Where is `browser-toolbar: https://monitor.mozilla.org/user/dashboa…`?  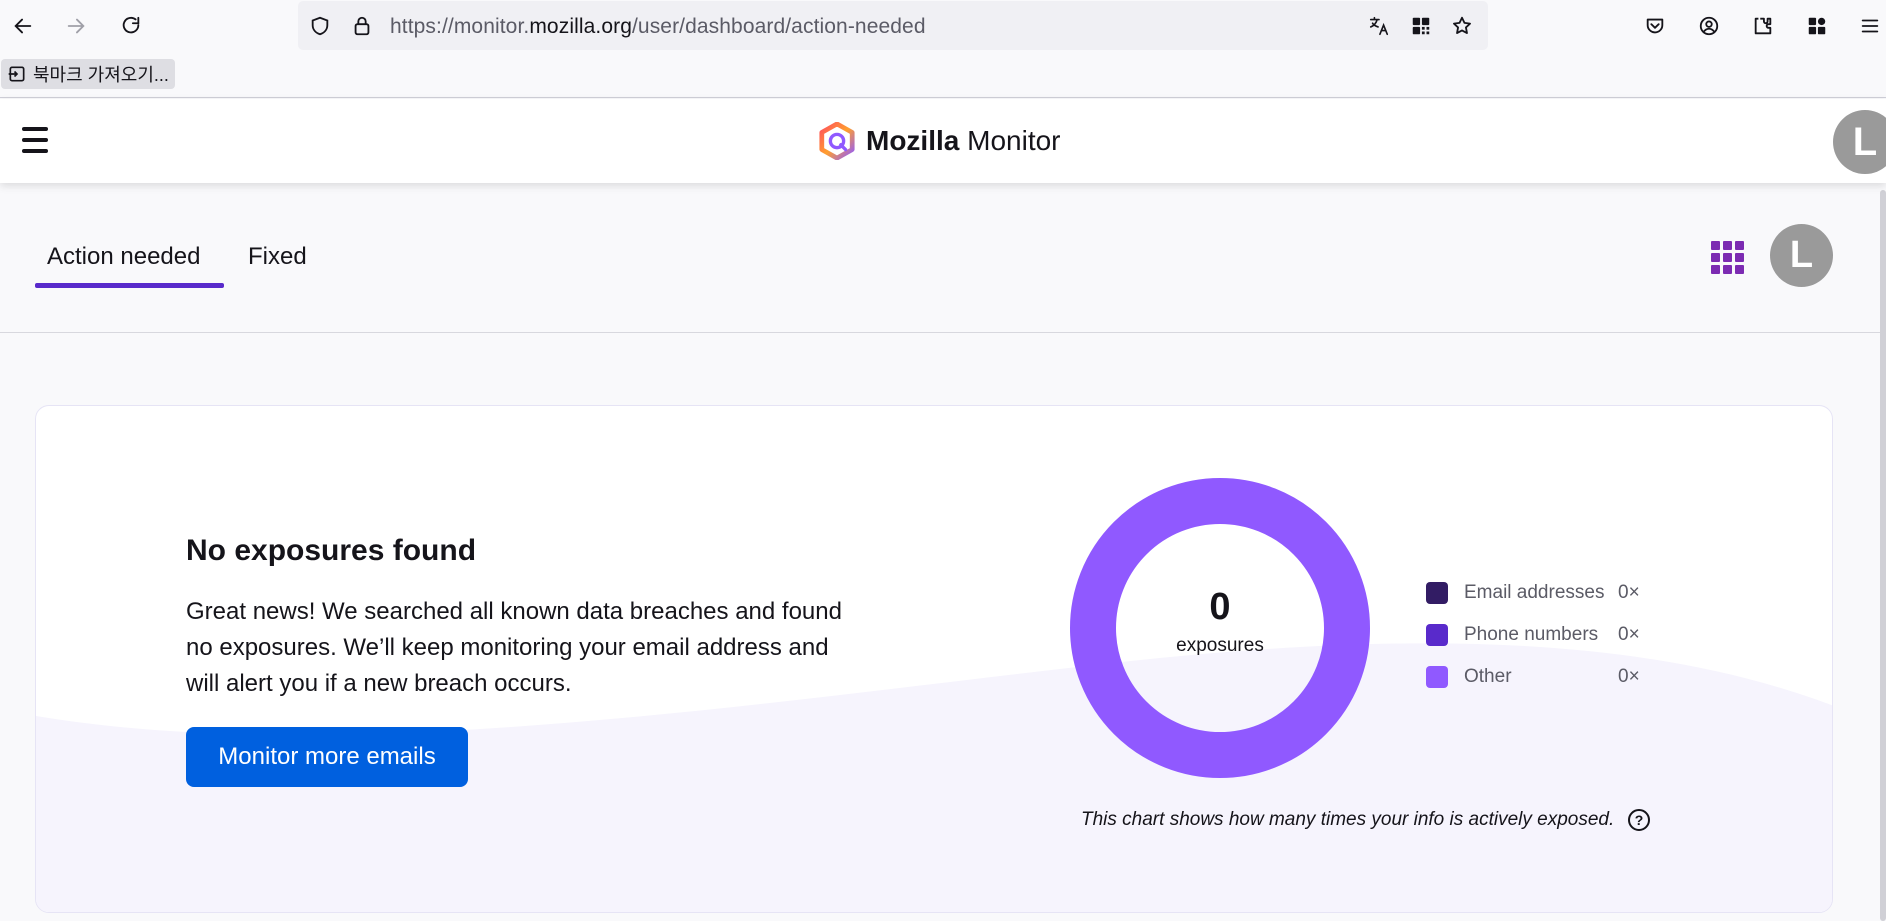
browser-toolbar: https://monitor.mozilla.org/user/dashboa… is located at coordinates (943, 26).